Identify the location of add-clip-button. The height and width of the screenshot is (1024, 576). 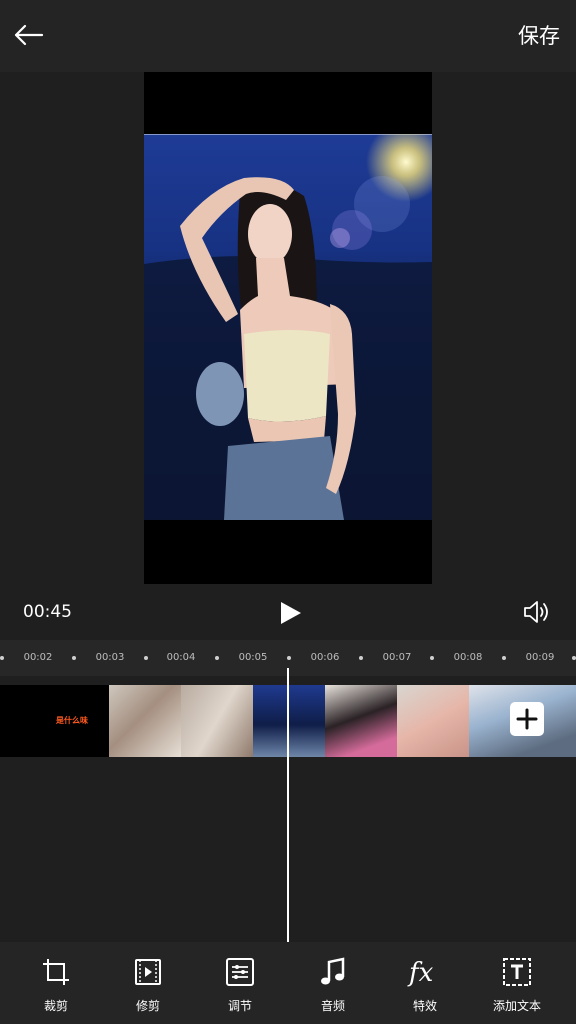
(527, 719).